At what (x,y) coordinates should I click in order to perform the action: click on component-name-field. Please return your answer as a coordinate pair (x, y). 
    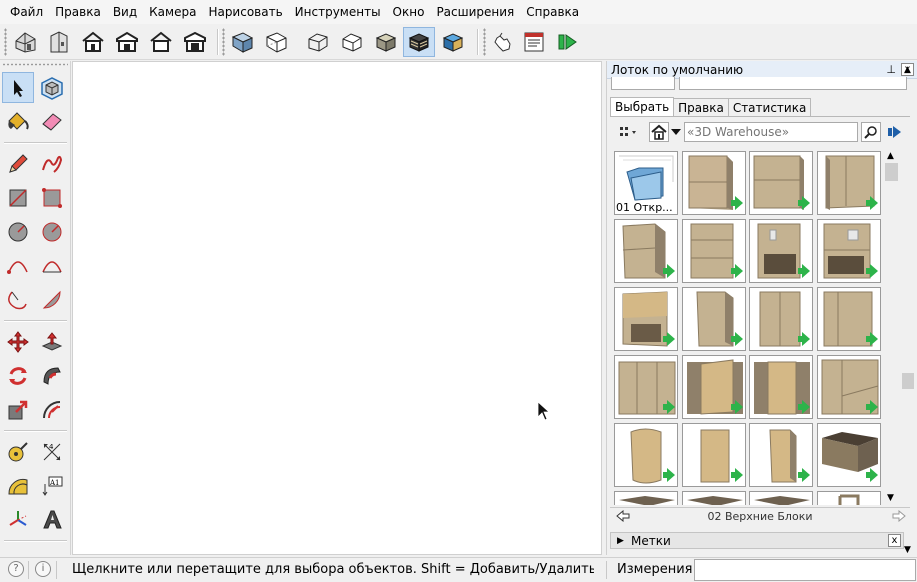
    Looking at the image, I should click on (643, 83).